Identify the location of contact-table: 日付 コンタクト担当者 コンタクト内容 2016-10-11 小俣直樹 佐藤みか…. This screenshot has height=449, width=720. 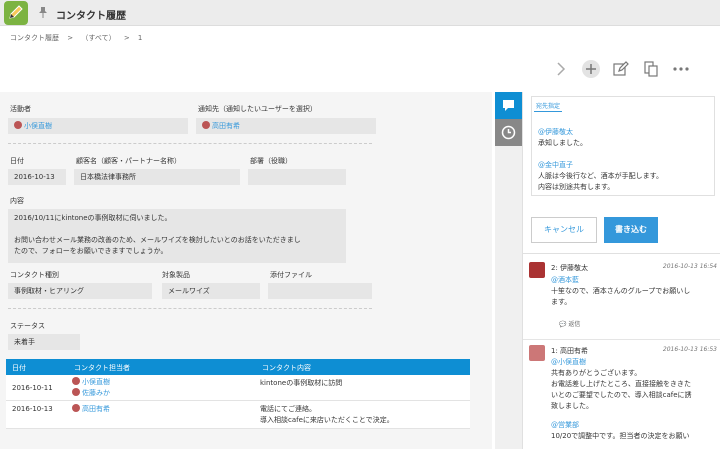
(238, 394).